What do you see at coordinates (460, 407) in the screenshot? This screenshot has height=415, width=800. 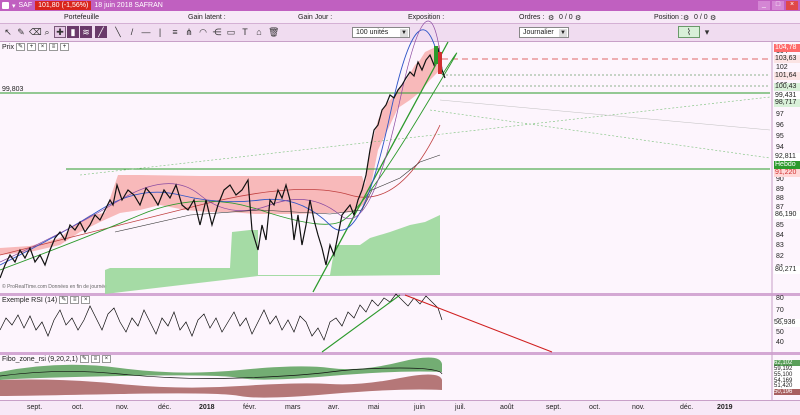 I see `time-tick-label: juil.` at bounding box center [460, 407].